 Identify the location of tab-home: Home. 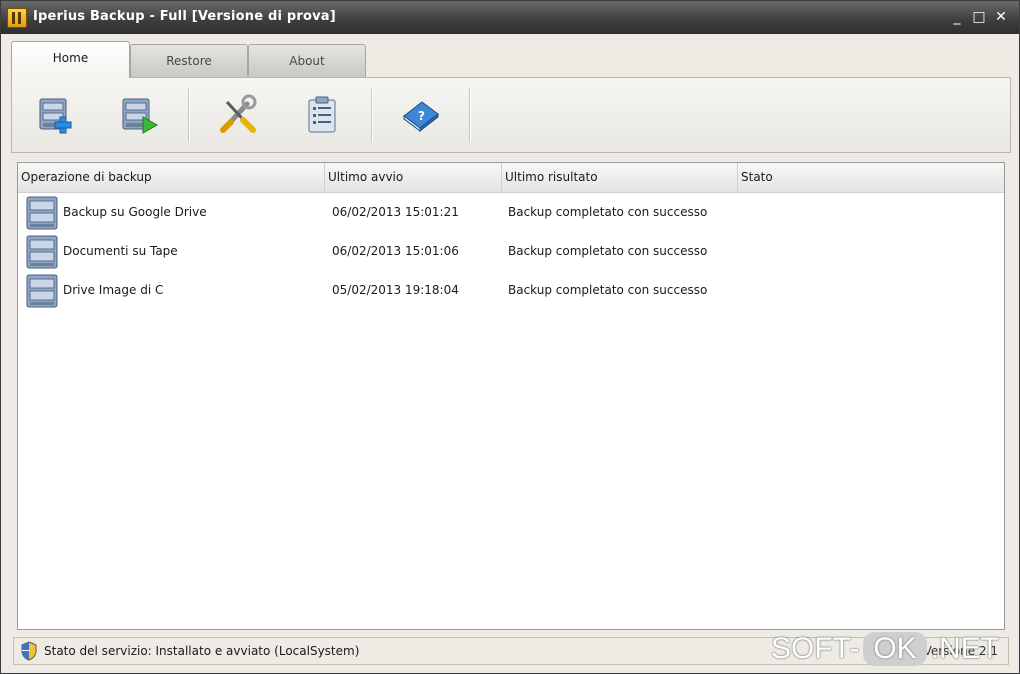
(70, 59).